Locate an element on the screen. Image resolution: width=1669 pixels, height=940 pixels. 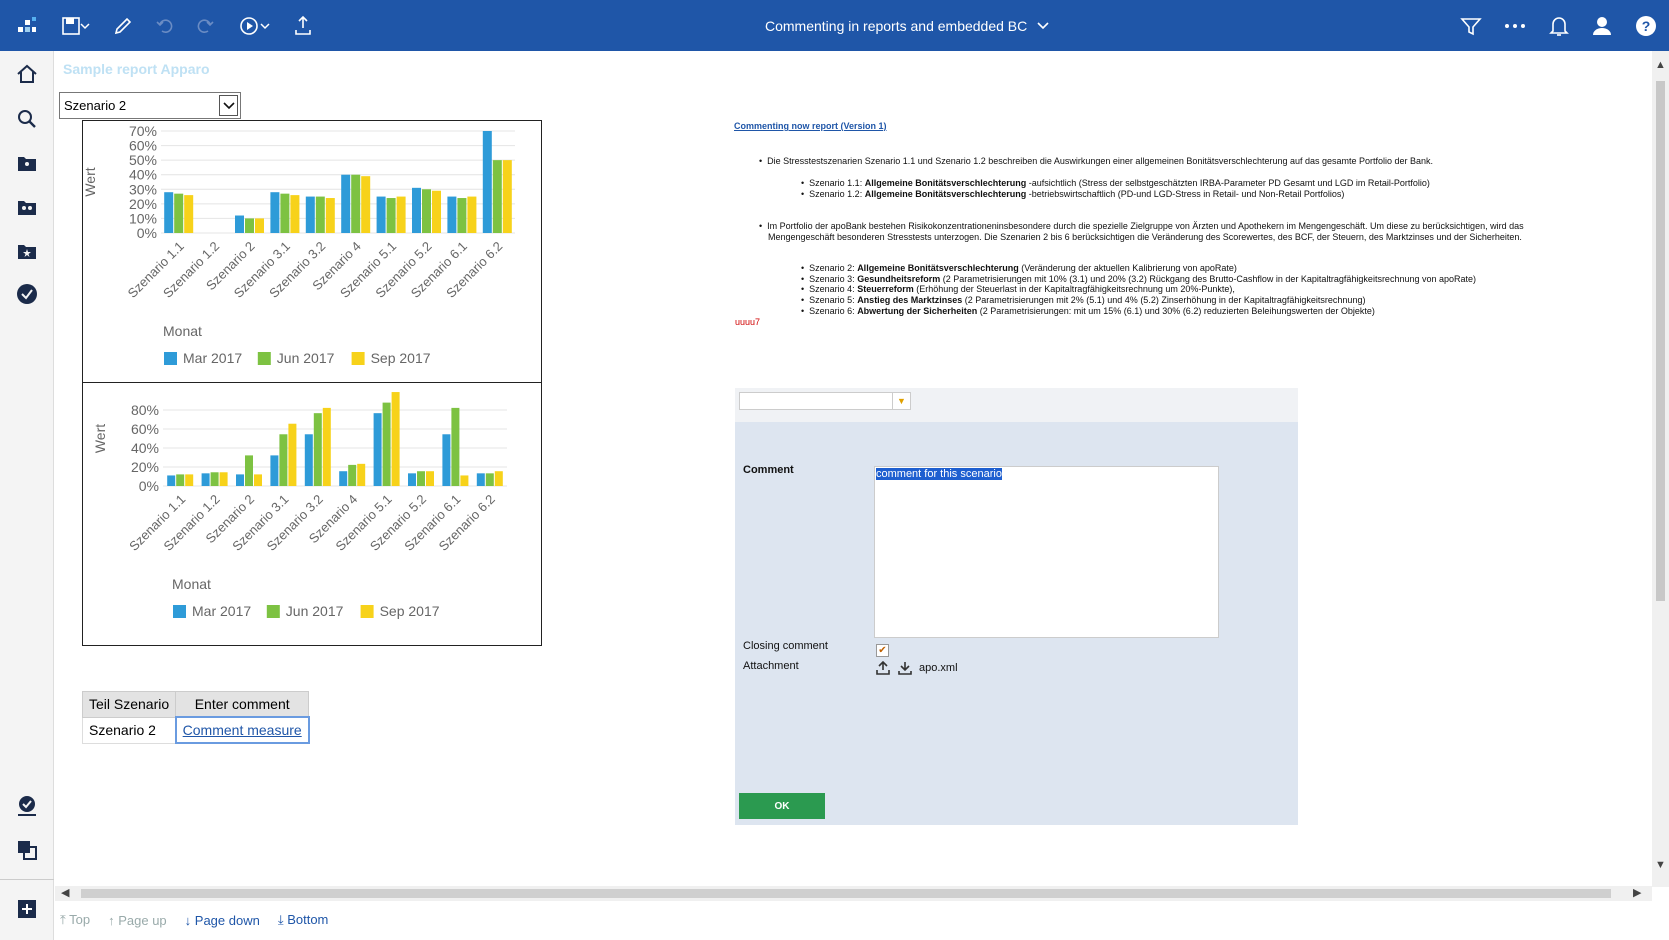
page-down-link: ↓ Page down is located at coordinates (222, 920).